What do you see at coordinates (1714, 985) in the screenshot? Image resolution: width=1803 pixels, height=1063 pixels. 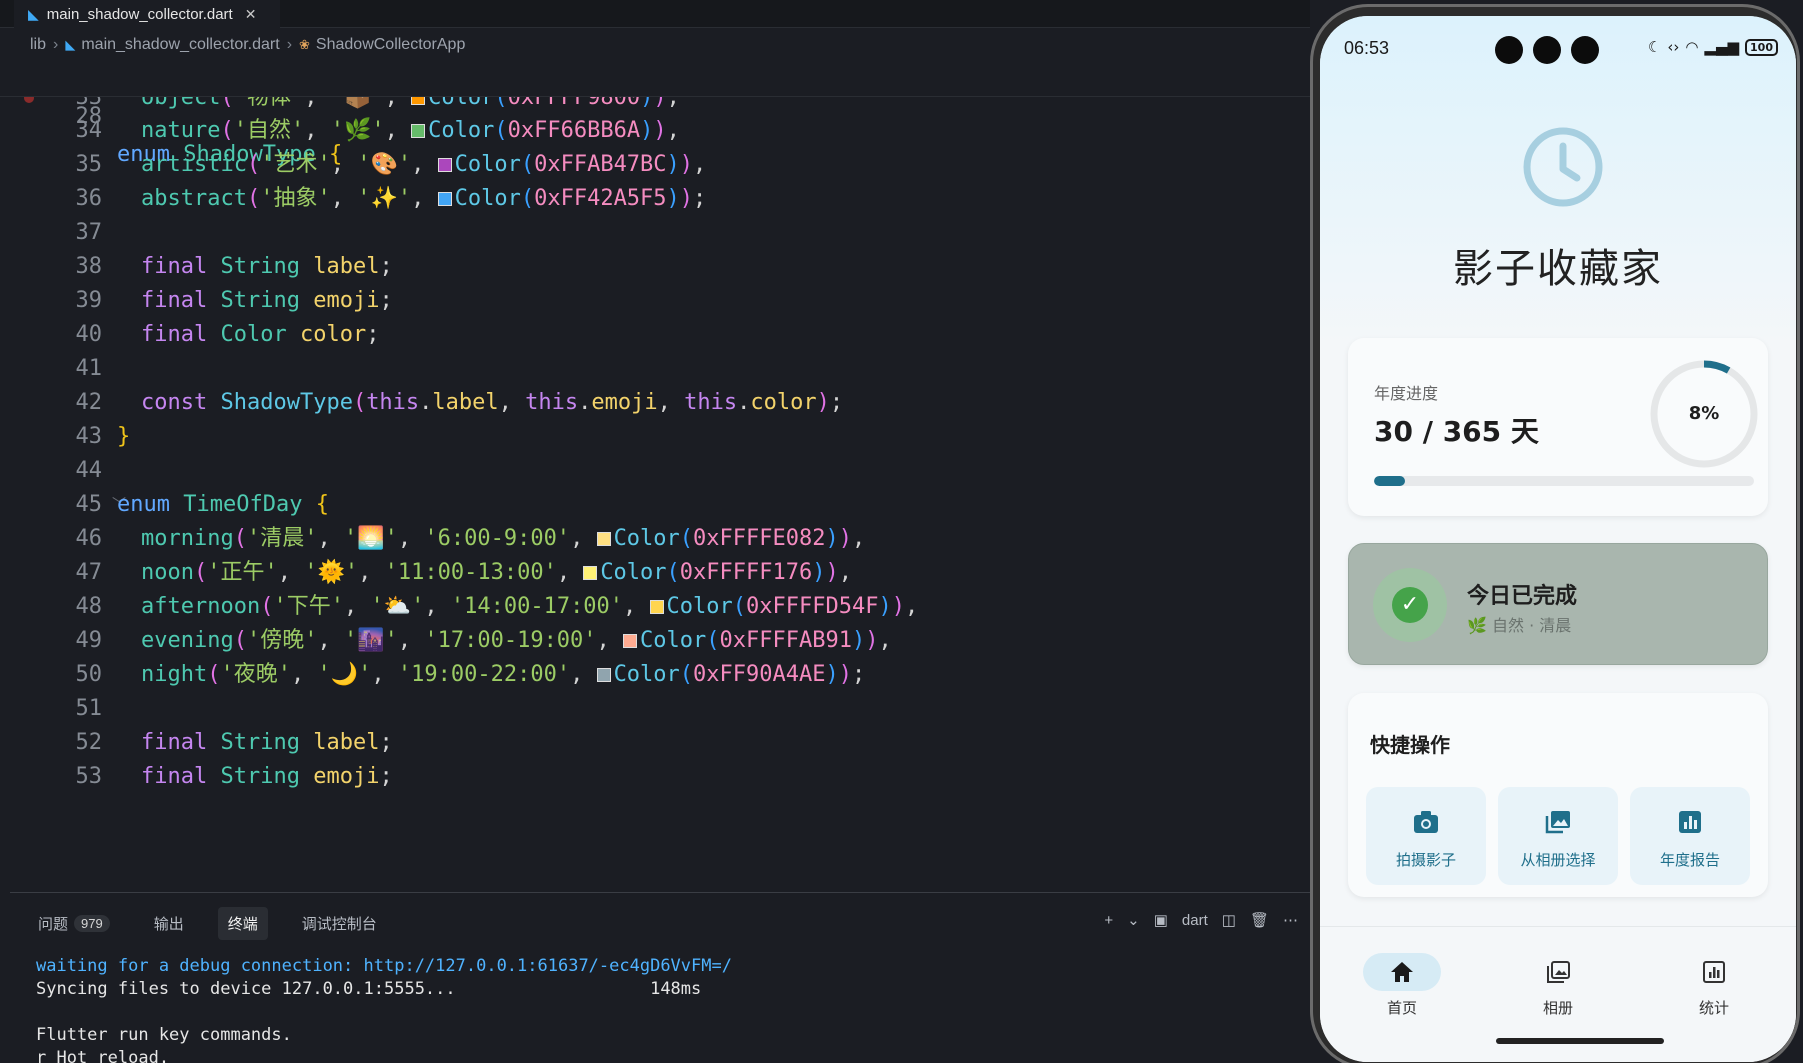 I see `nav-item-stats: 统计` at bounding box center [1714, 985].